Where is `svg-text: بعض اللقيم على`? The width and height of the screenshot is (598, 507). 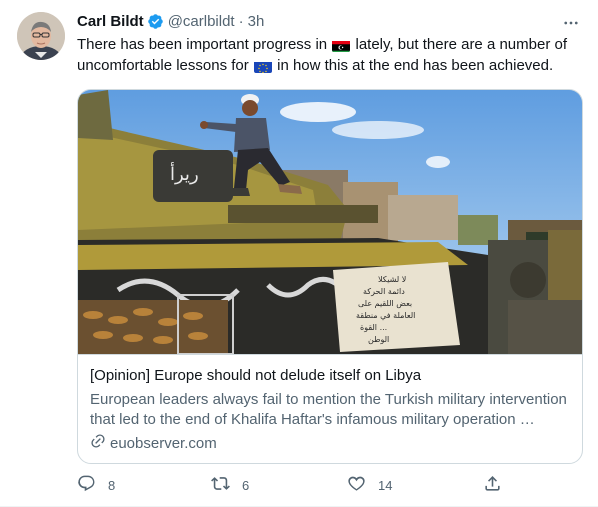 svg-text: بعض اللقيم على is located at coordinates (385, 303).